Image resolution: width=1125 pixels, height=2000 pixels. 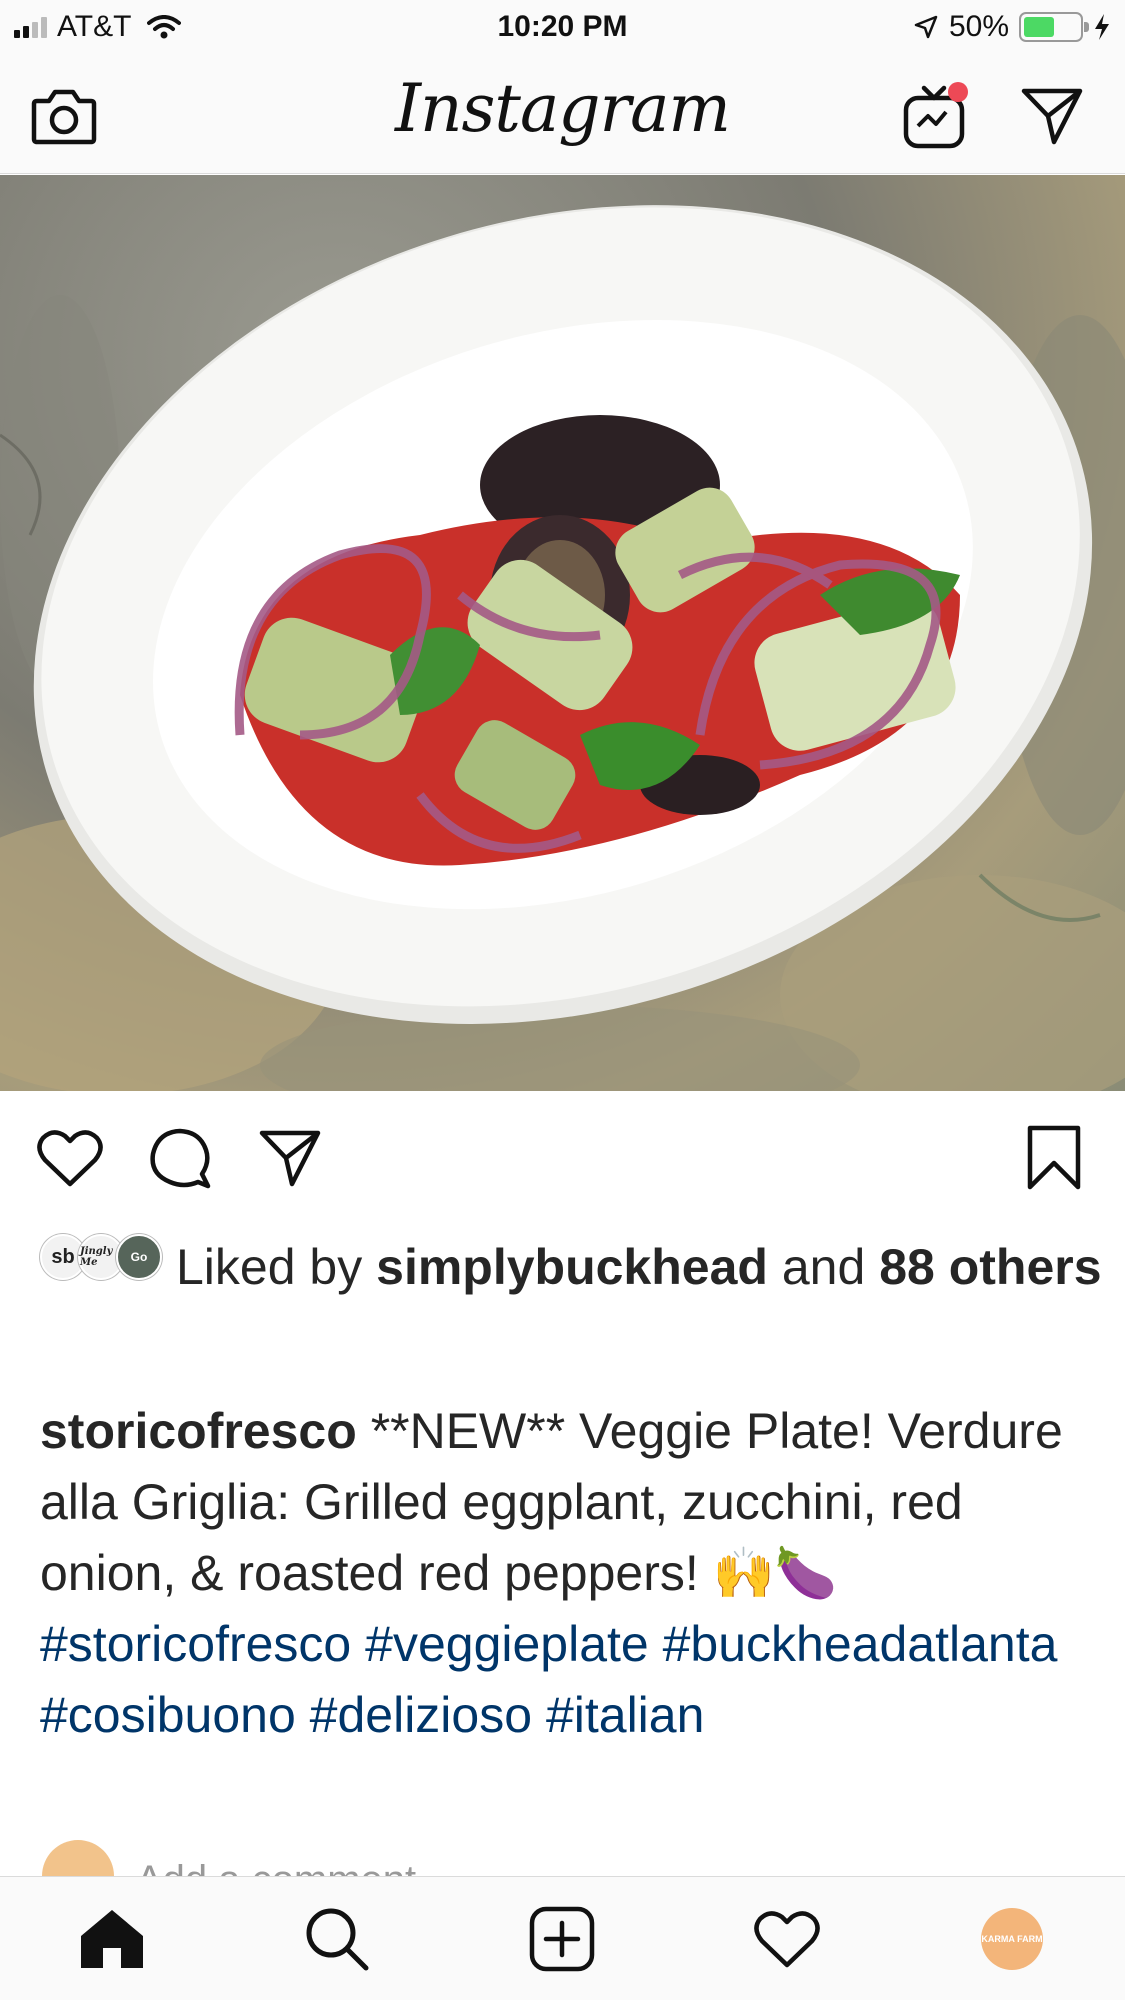 I want to click on hashtag-link: #storicofresco, so click(x=195, y=1644).